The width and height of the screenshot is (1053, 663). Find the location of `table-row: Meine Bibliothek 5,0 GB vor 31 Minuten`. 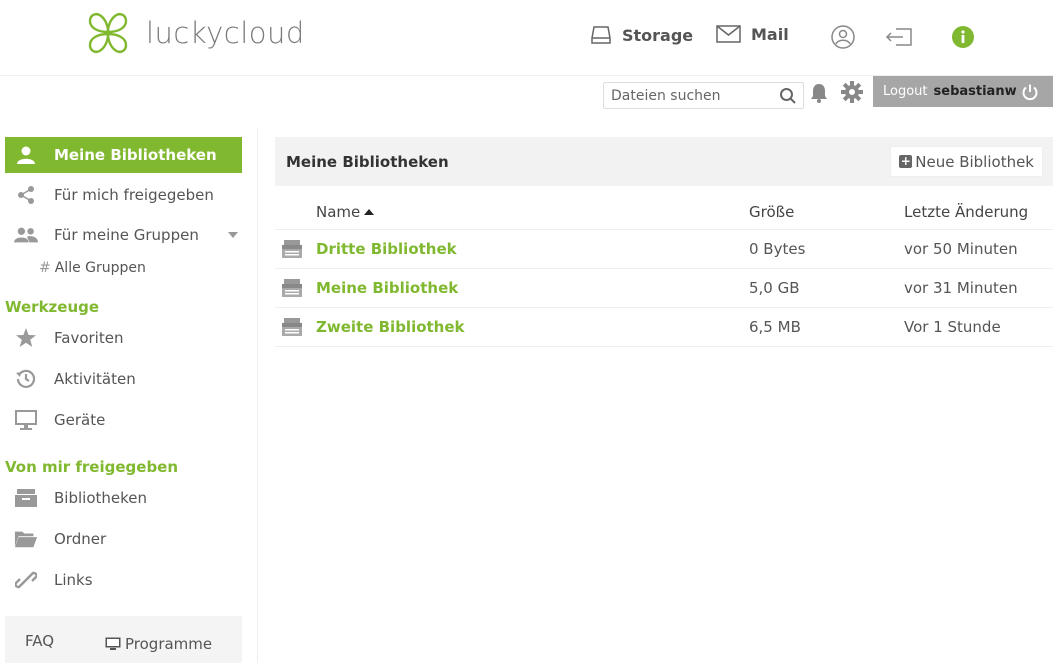

table-row: Meine Bibliothek 5,0 GB vor 31 Minuten is located at coordinates (664, 288).